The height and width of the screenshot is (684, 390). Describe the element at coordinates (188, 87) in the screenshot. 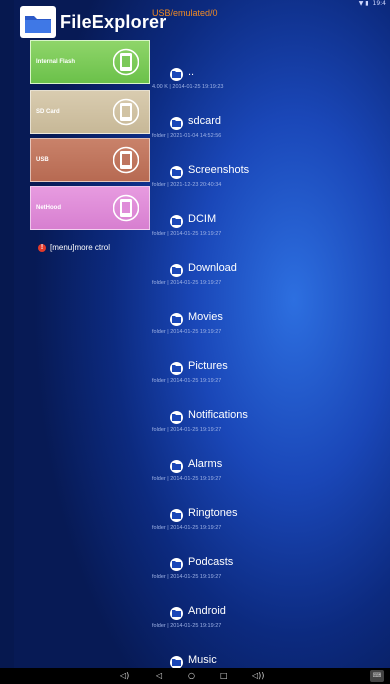

I see `file-meta: 4.00 K | 2014-01-25 19:19:23` at that location.